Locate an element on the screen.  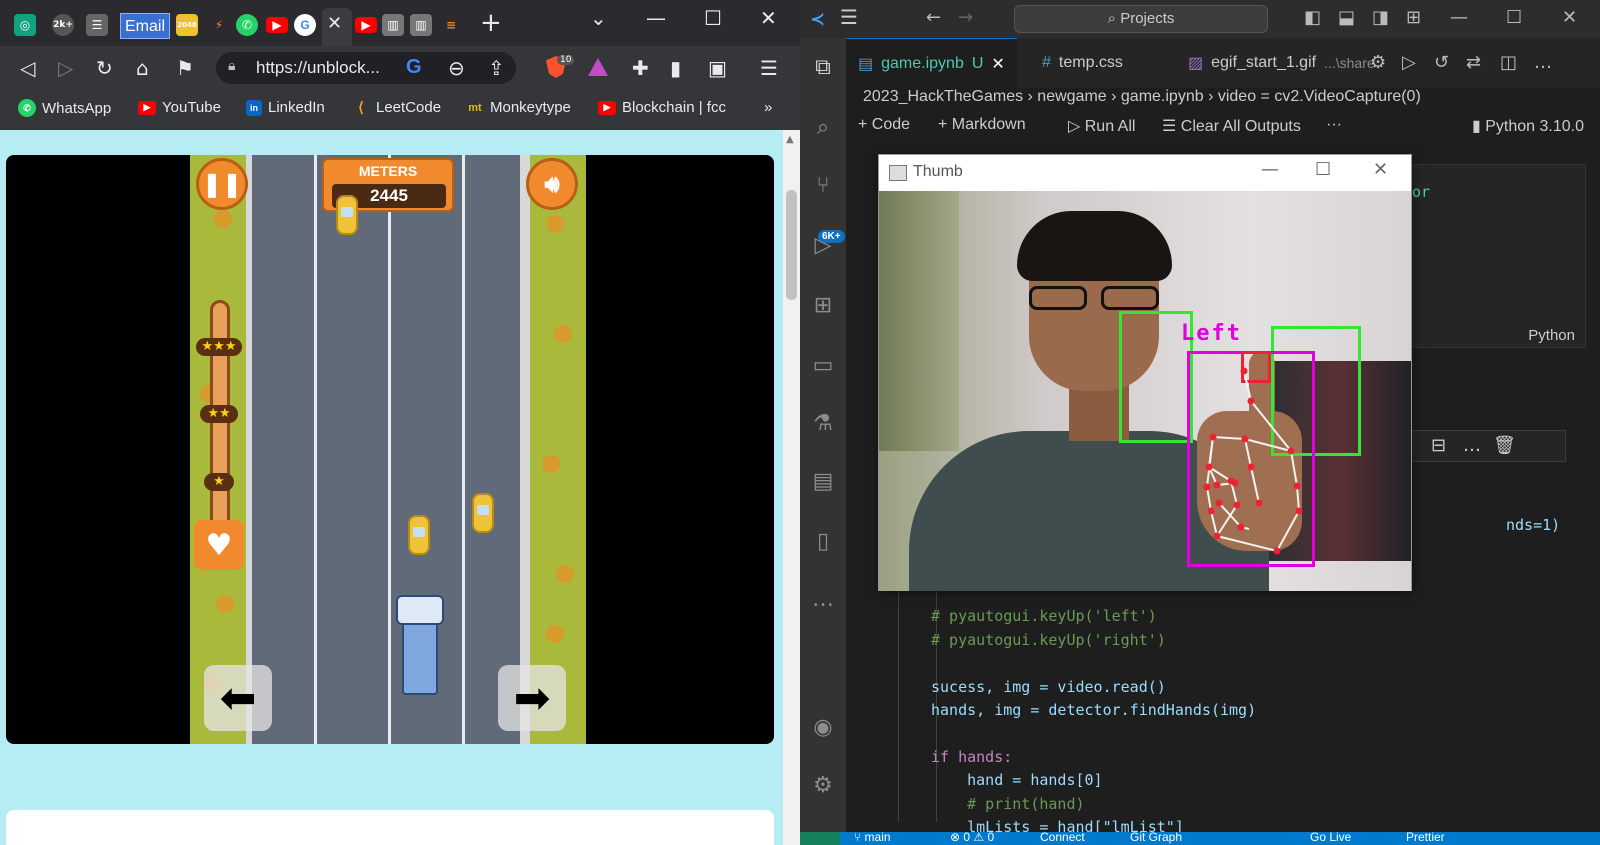
toggle-secondary-sidebar-icon: ◨ is located at coordinates (1380, 17).